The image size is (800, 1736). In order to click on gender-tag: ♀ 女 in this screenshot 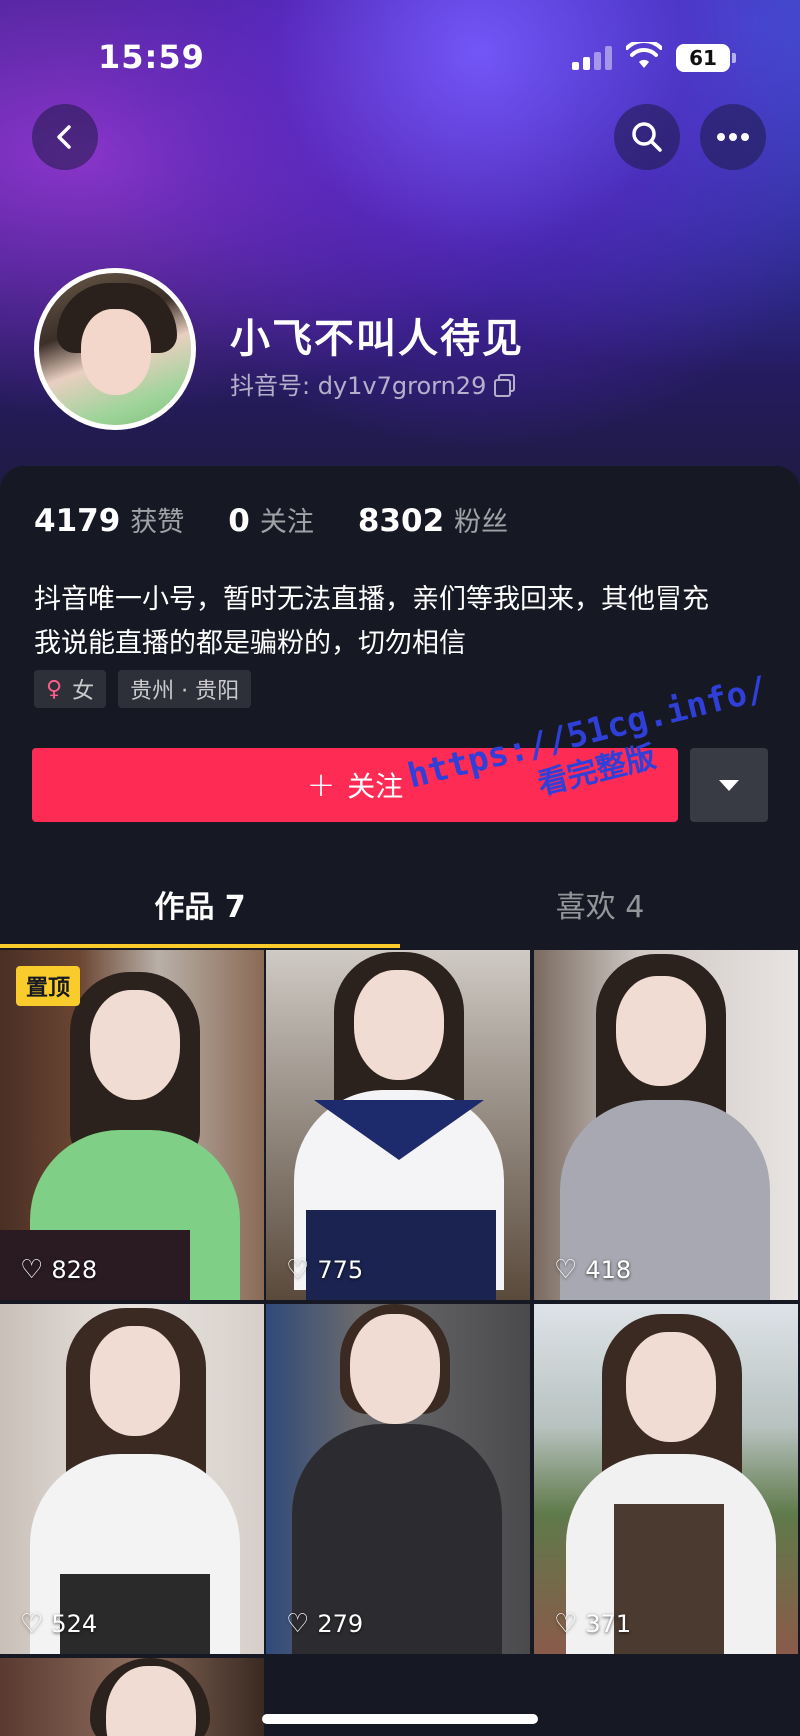, I will do `click(70, 689)`.